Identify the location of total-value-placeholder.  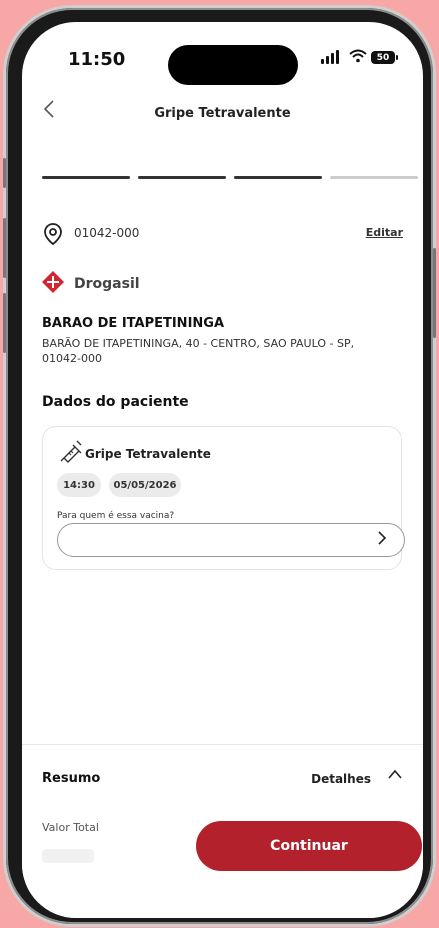
(68, 856).